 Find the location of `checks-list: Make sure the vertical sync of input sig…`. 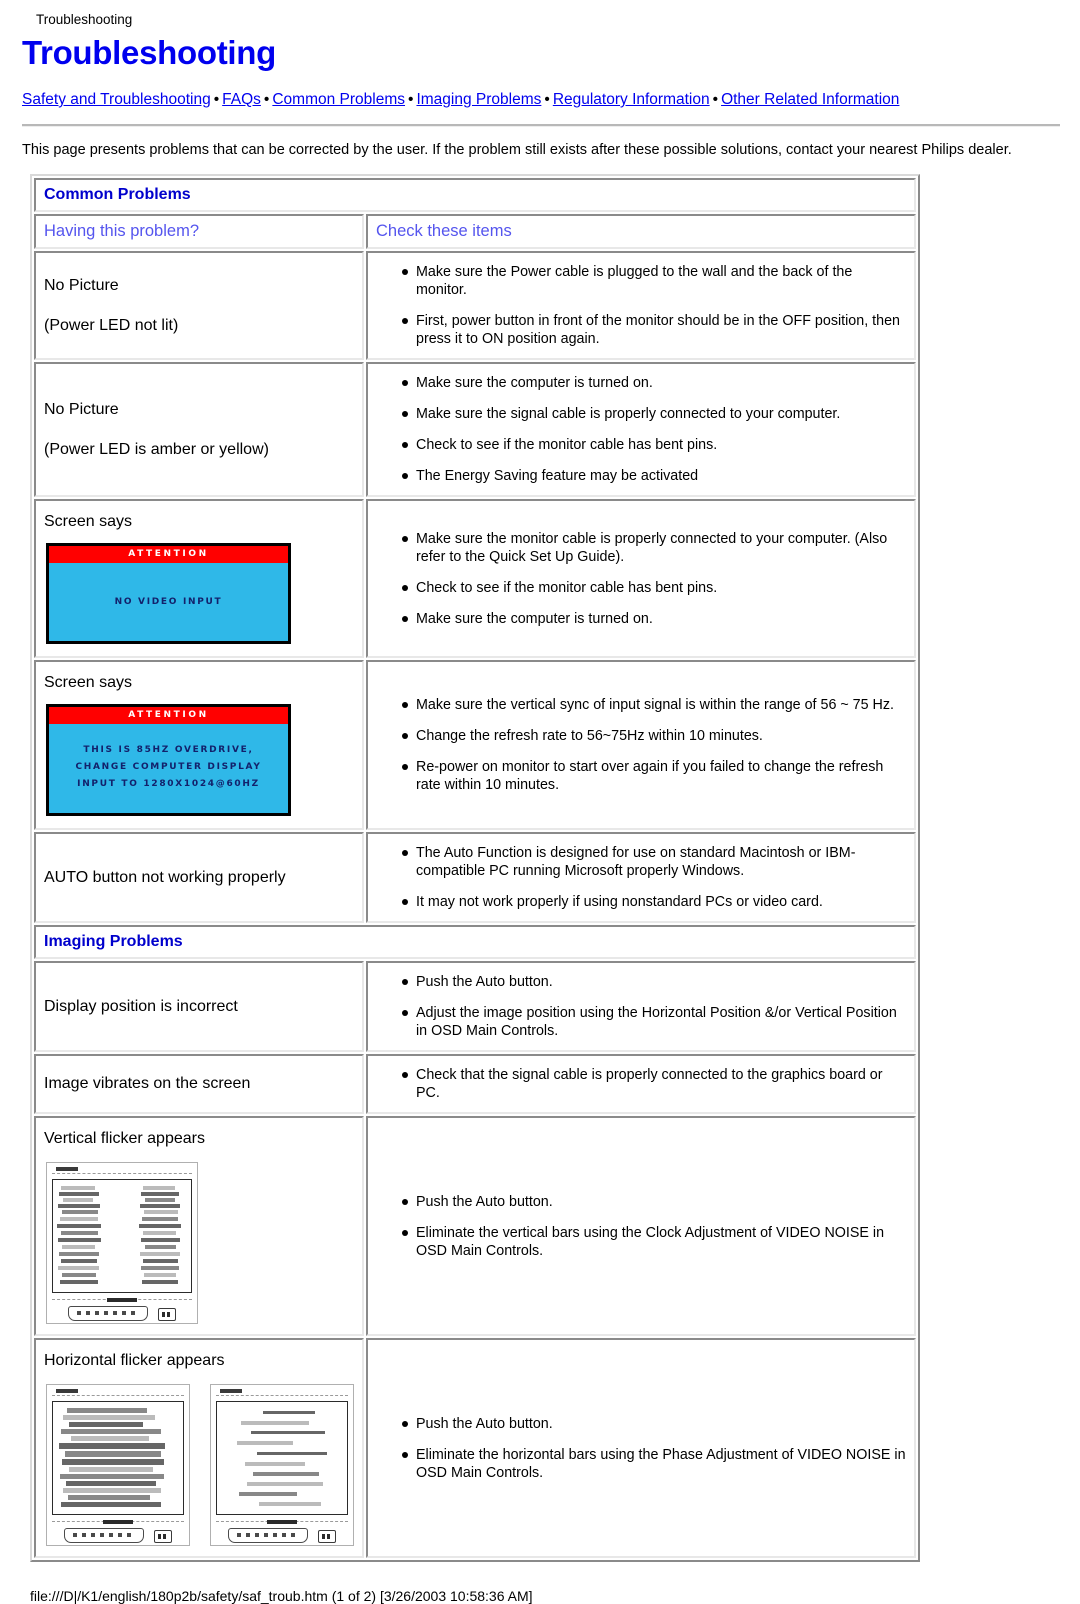

checks-list: Make sure the vertical sync of input sig… is located at coordinates (641, 745).